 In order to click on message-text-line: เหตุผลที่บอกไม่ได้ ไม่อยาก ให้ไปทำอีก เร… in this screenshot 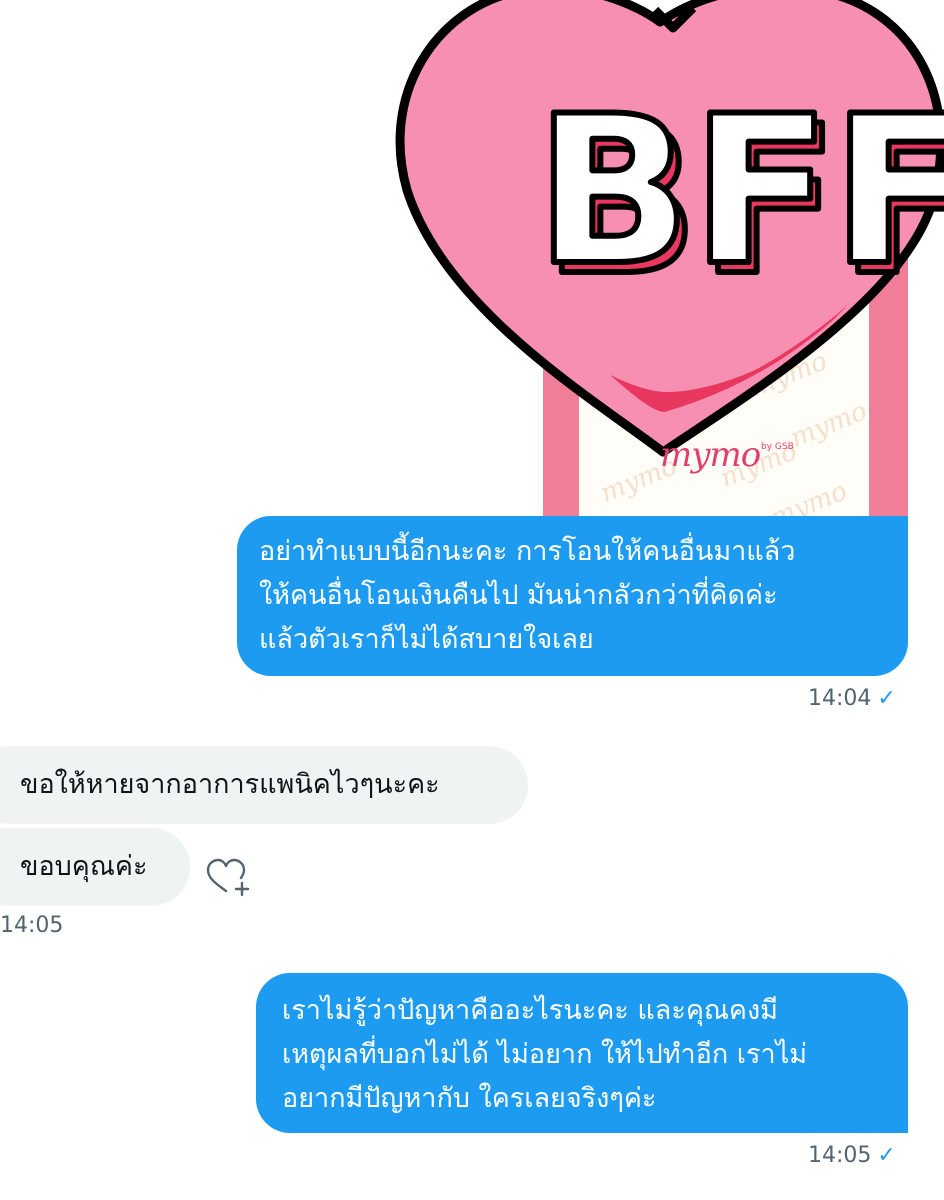, I will do `click(545, 1054)`.